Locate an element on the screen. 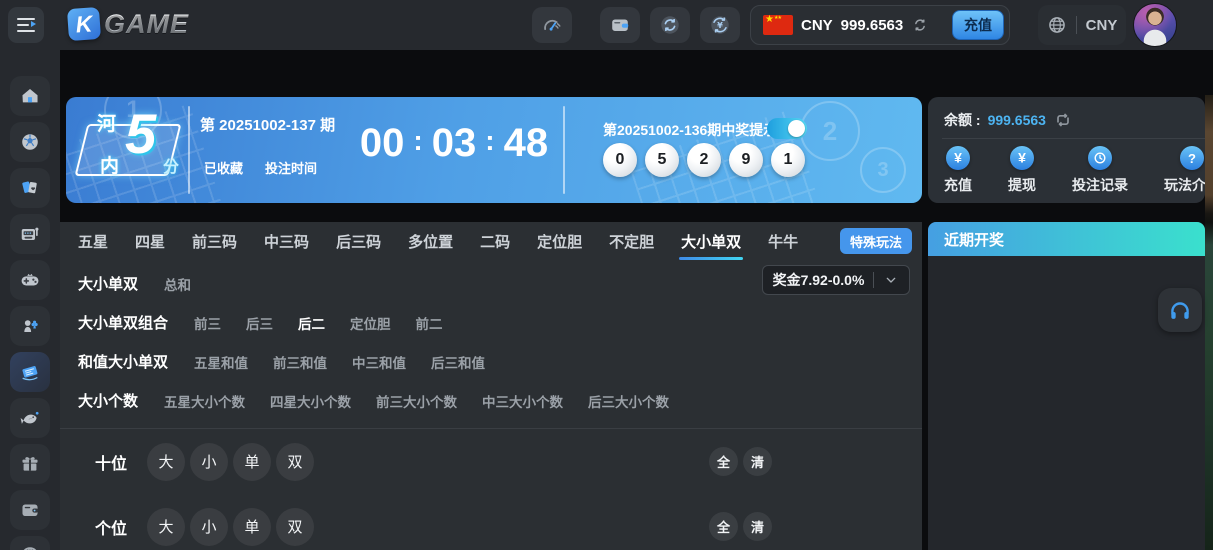 This screenshot has height=550, width=1213. play-group-item: 总和 is located at coordinates (177, 284).